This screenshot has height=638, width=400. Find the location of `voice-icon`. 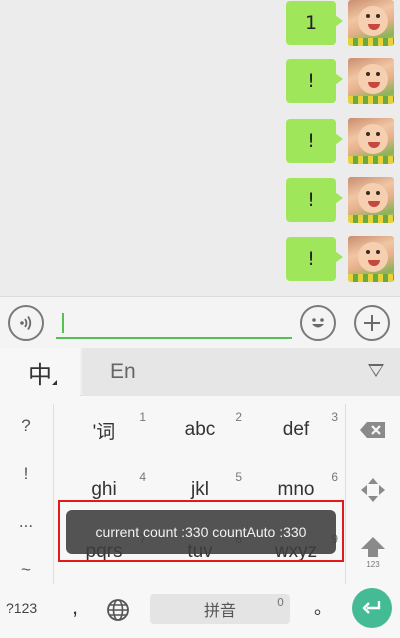

voice-icon is located at coordinates (26, 323).